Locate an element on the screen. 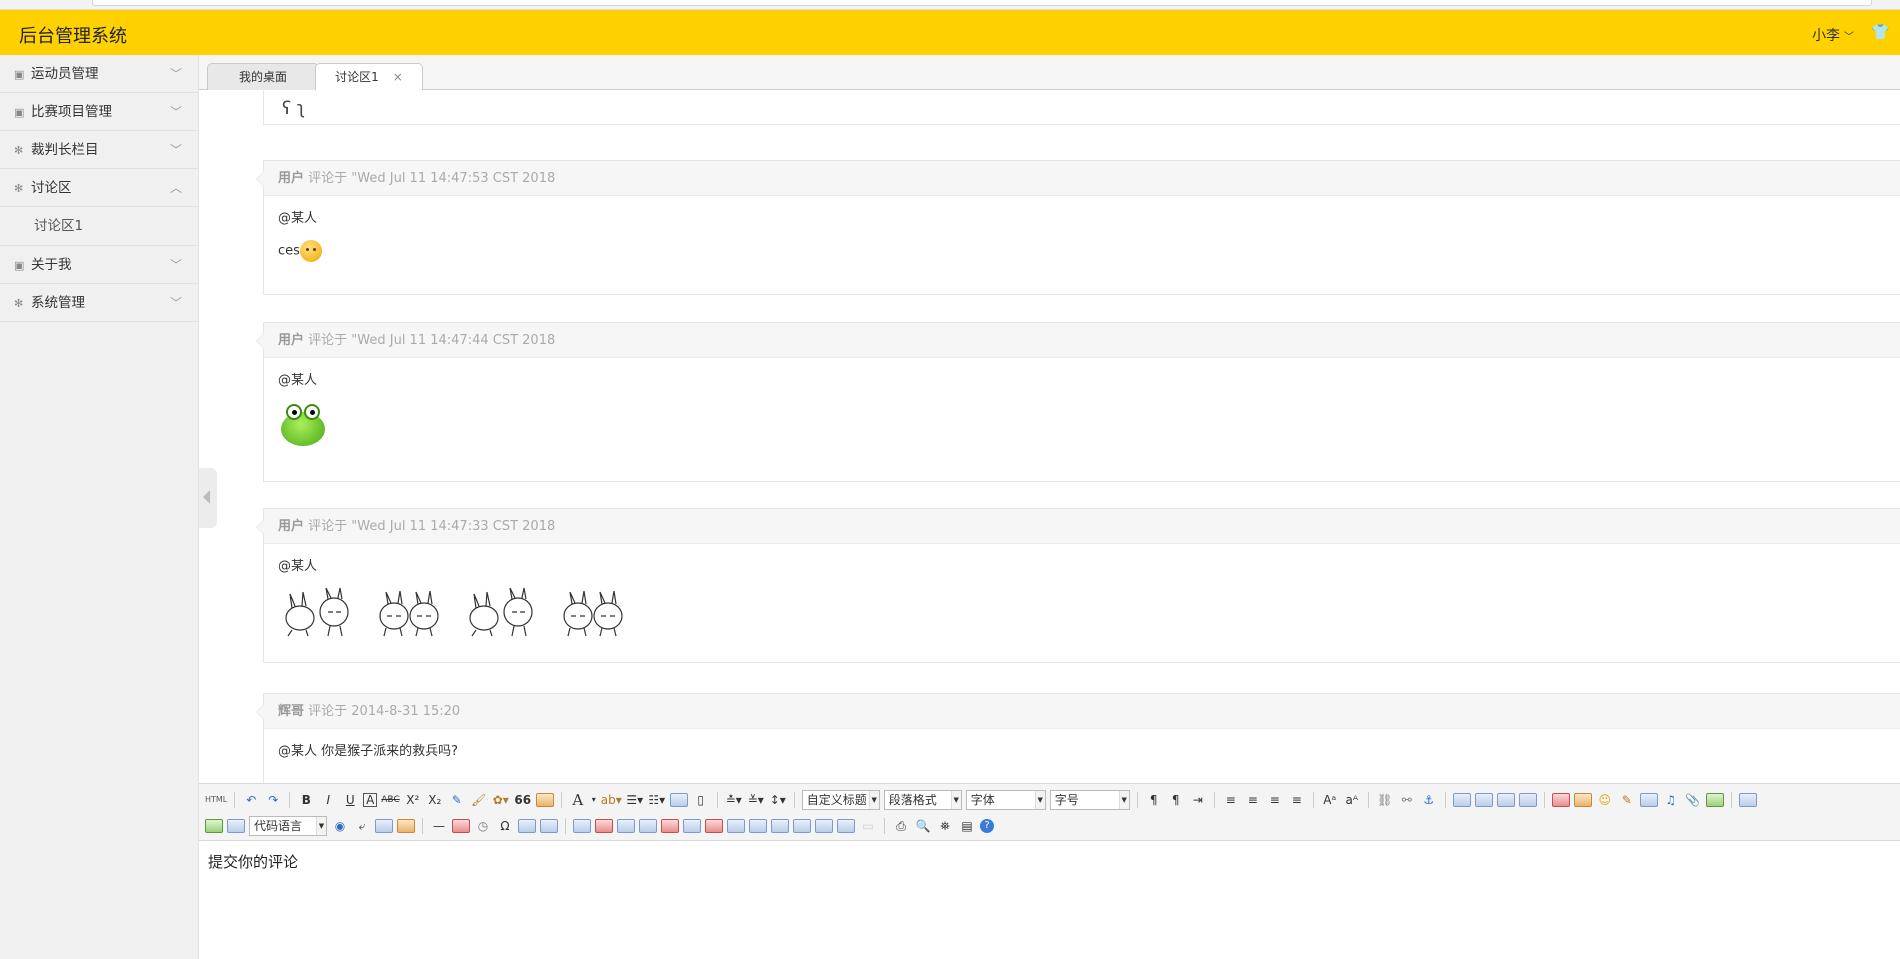 This screenshot has width=1900, height=959. sidebar-subitem-discussion1: 讨论区1 is located at coordinates (99, 226).